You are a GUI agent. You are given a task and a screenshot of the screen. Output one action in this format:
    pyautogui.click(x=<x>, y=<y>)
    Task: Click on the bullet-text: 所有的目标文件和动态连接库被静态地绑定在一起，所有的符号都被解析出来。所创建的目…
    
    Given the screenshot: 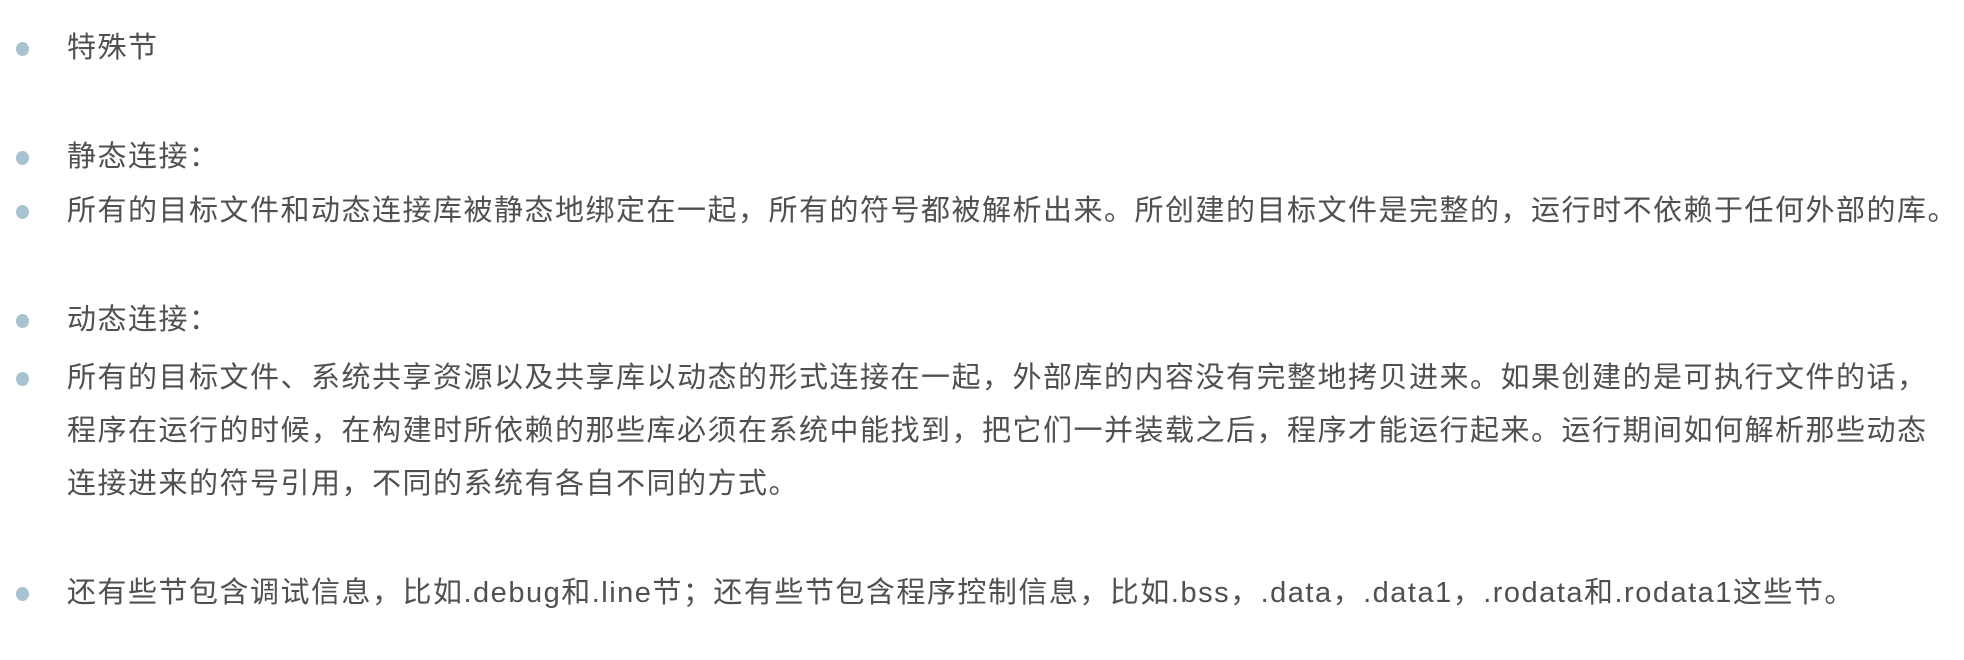 What is the action you would take?
    pyautogui.click(x=1013, y=211)
    